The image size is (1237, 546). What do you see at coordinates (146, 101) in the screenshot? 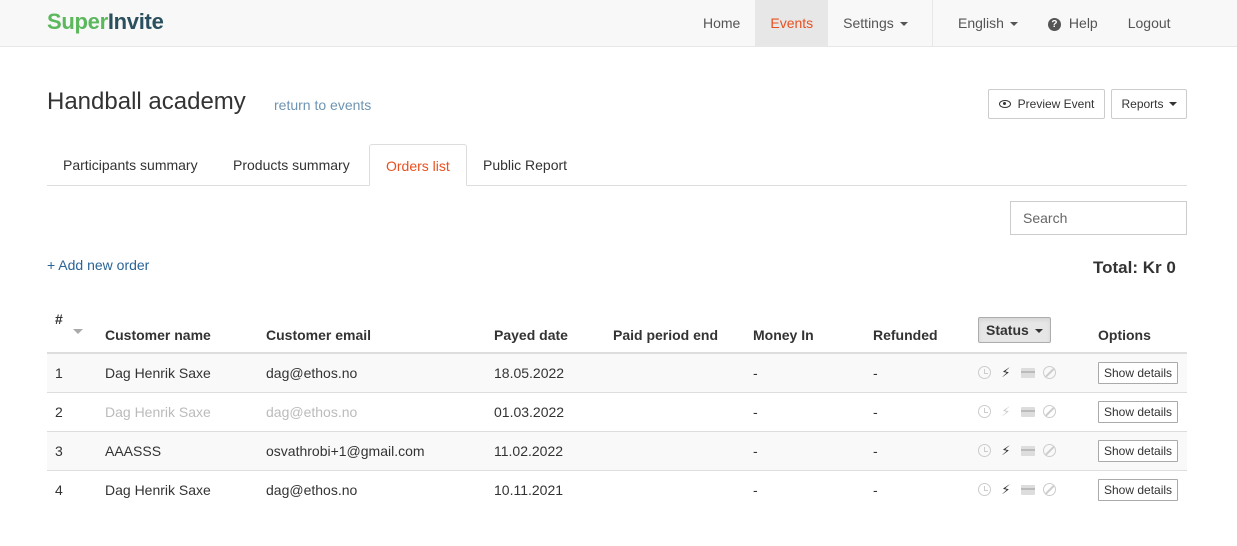
I see `page-title: Handball academy` at bounding box center [146, 101].